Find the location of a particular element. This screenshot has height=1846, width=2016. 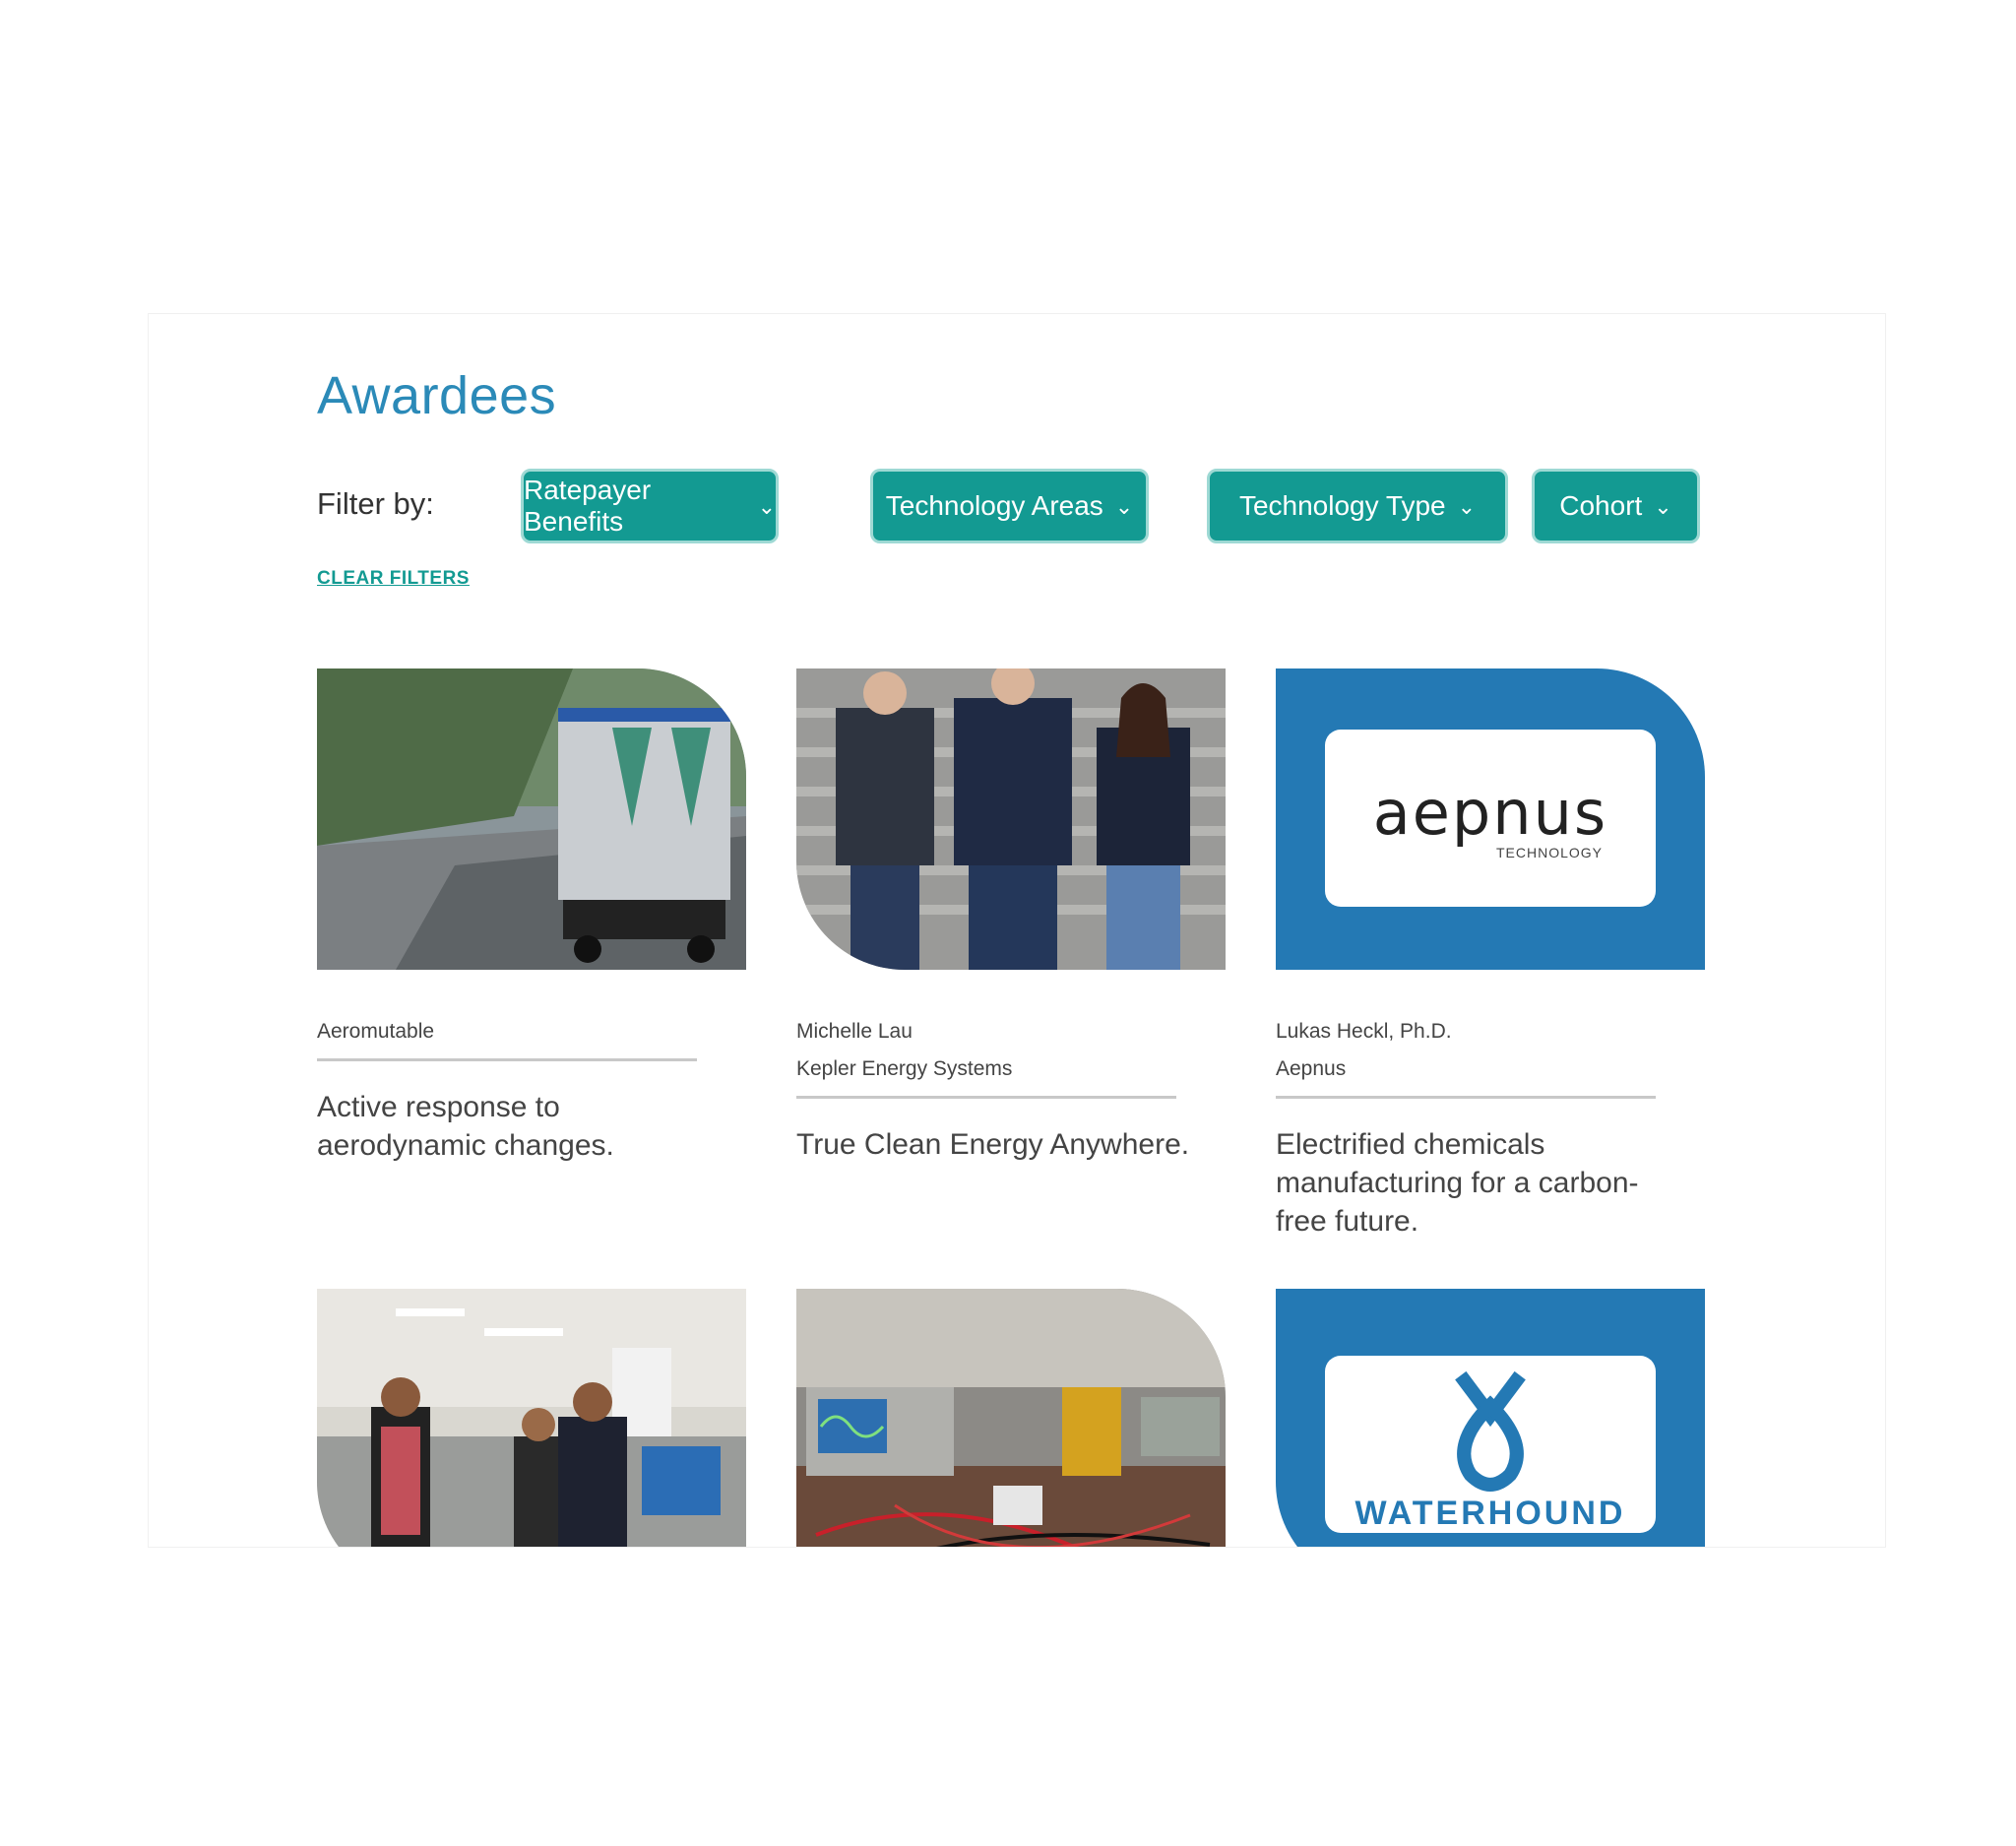

filter-button-label: Cohort is located at coordinates (1601, 506).